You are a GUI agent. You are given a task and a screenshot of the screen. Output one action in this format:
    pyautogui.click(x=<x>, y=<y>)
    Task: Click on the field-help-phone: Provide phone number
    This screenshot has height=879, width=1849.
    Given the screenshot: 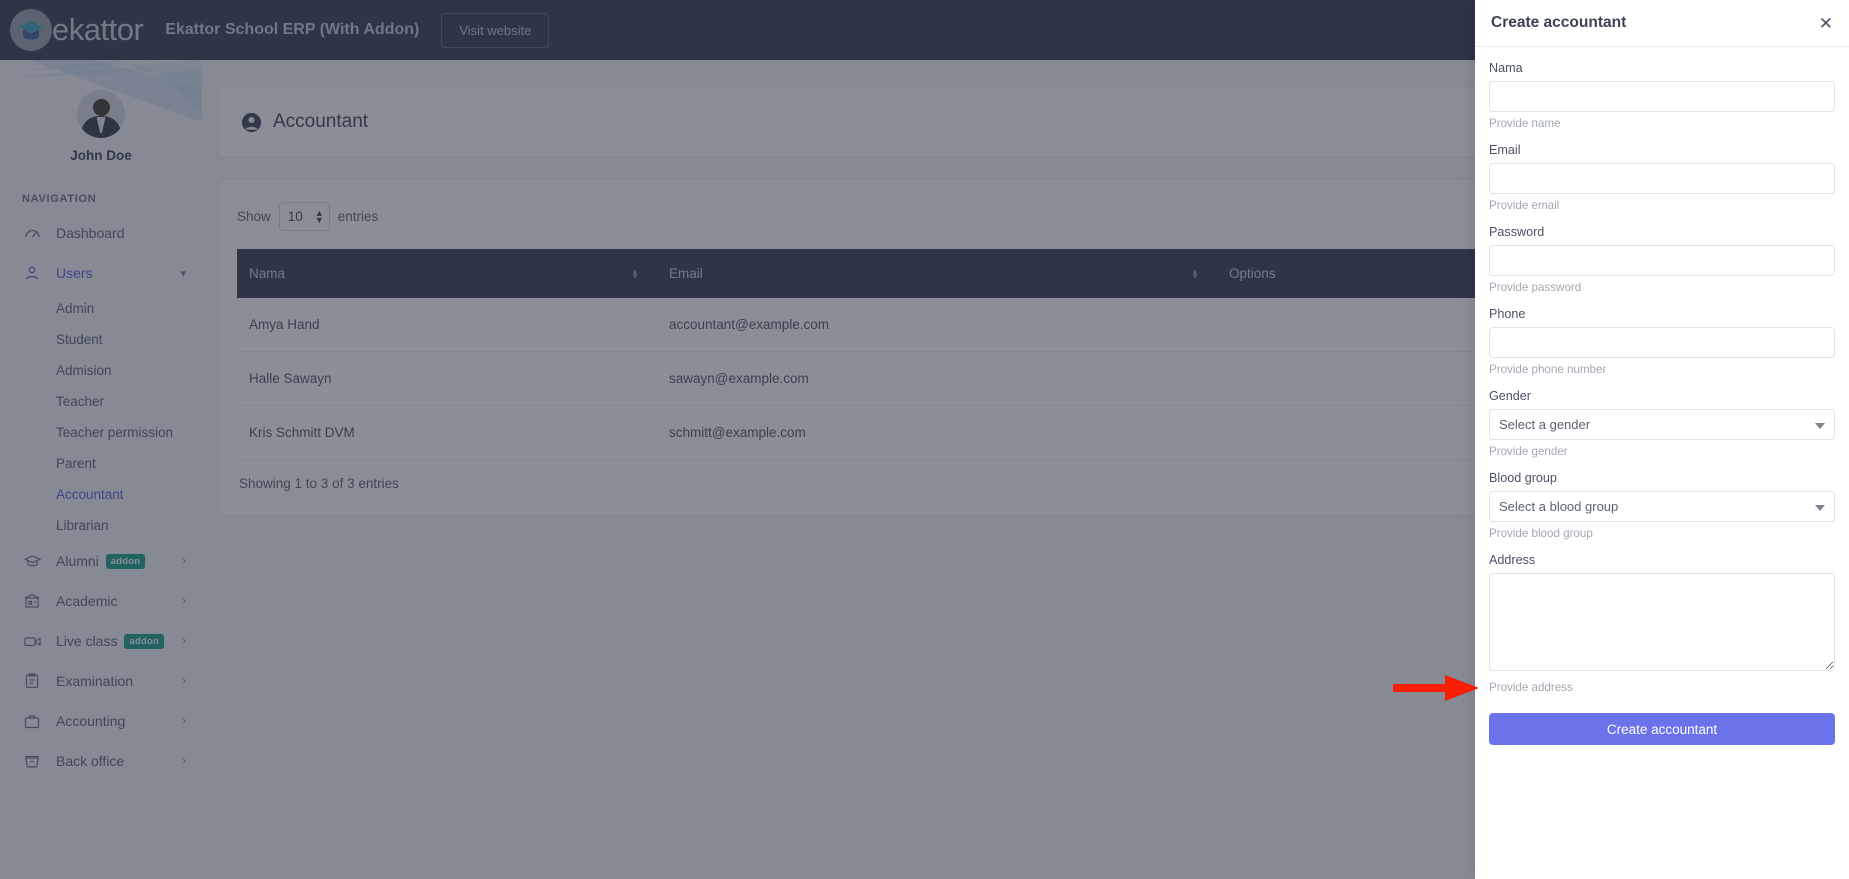 What is the action you would take?
    pyautogui.click(x=1548, y=369)
    